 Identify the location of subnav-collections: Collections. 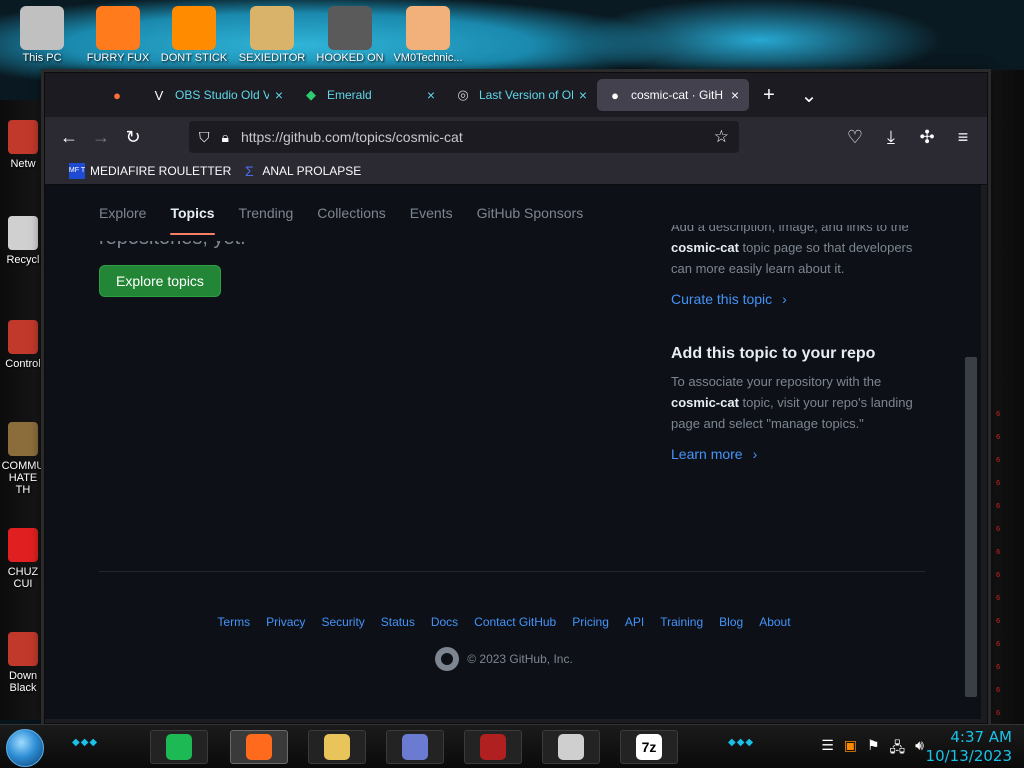
(351, 213).